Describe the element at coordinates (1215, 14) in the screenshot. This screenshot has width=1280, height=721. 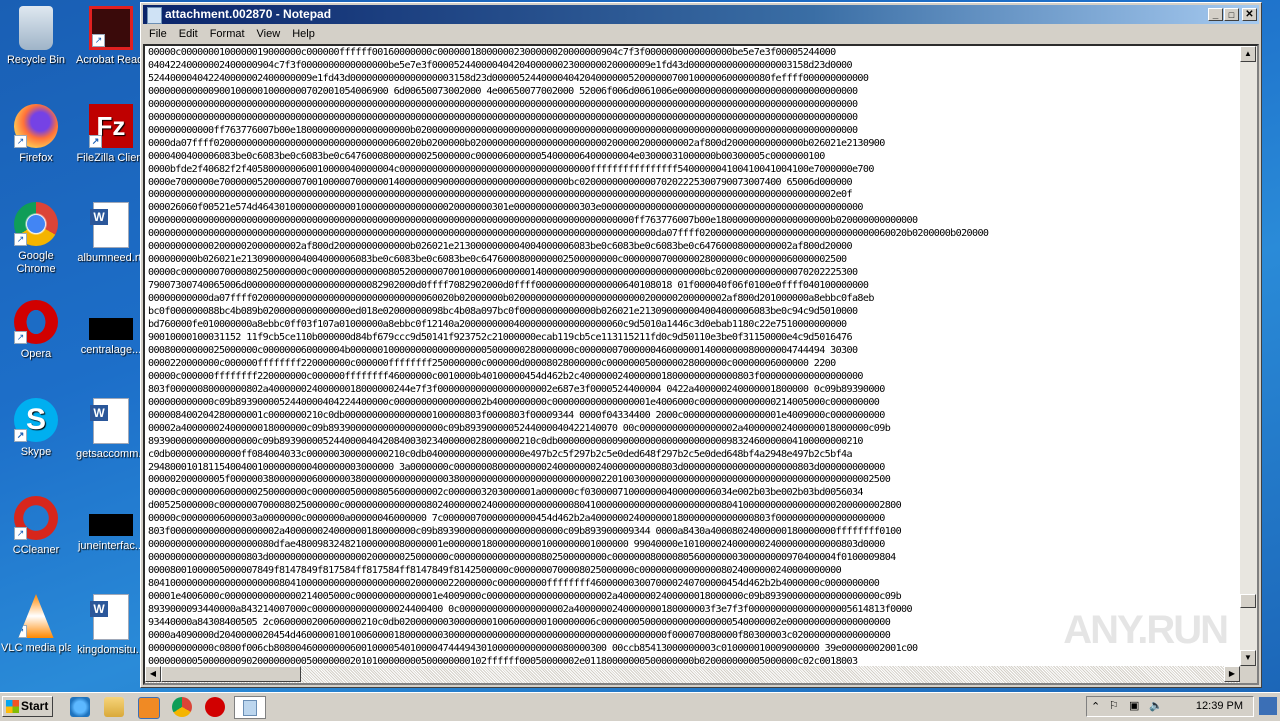
I see `minimize-button: _` at that location.